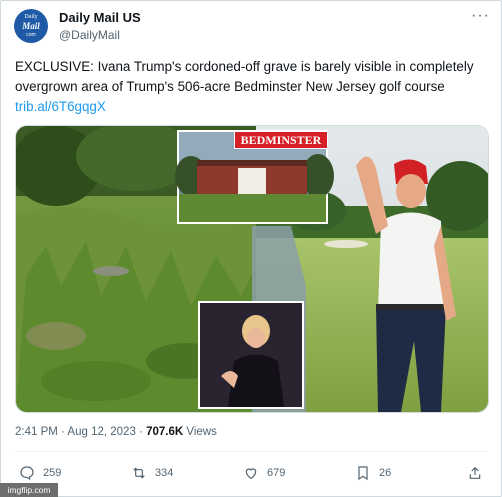 This screenshot has height=497, width=502. Describe the element at coordinates (164, 473) in the screenshot. I see `repost-count: 334` at that location.